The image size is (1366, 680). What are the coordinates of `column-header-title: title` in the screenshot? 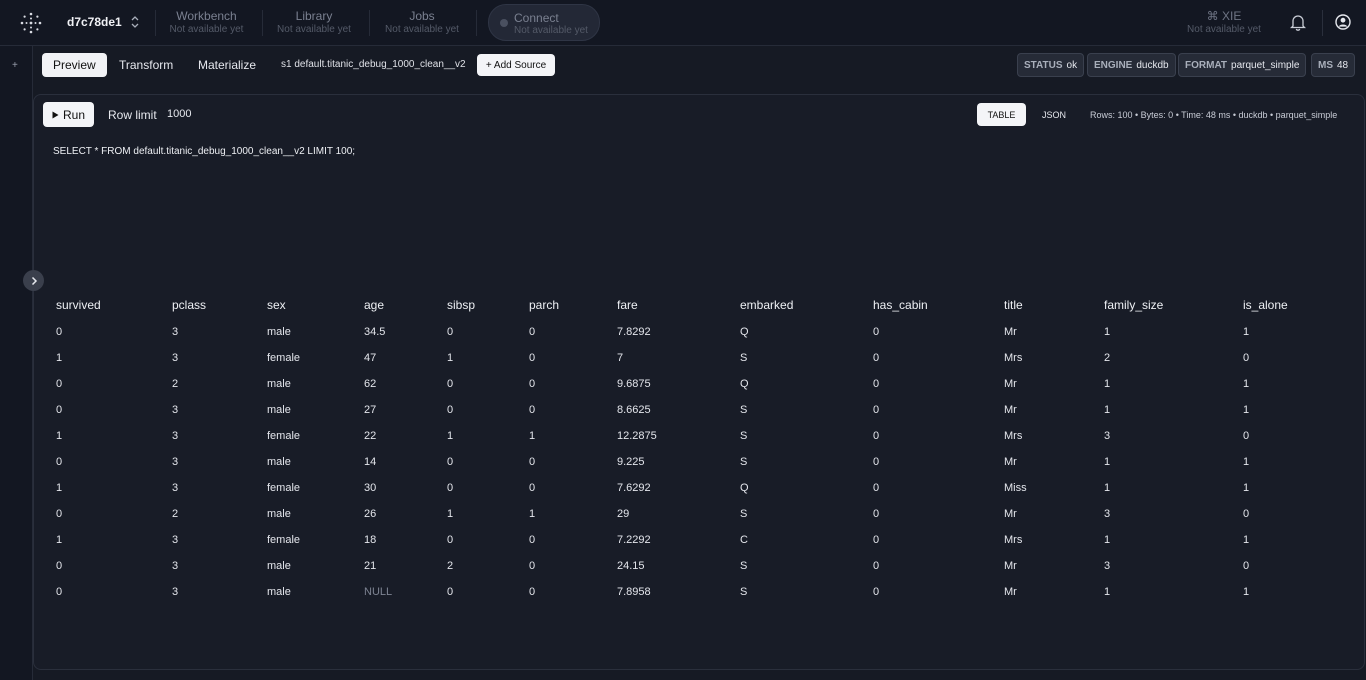 It's located at (1013, 305).